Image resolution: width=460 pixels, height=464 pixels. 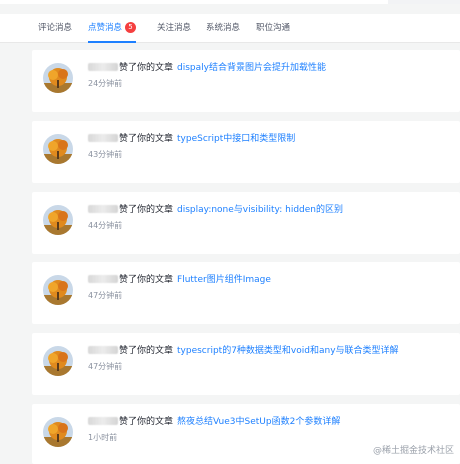 I want to click on tab-label: 关注消息, so click(x=174, y=28).